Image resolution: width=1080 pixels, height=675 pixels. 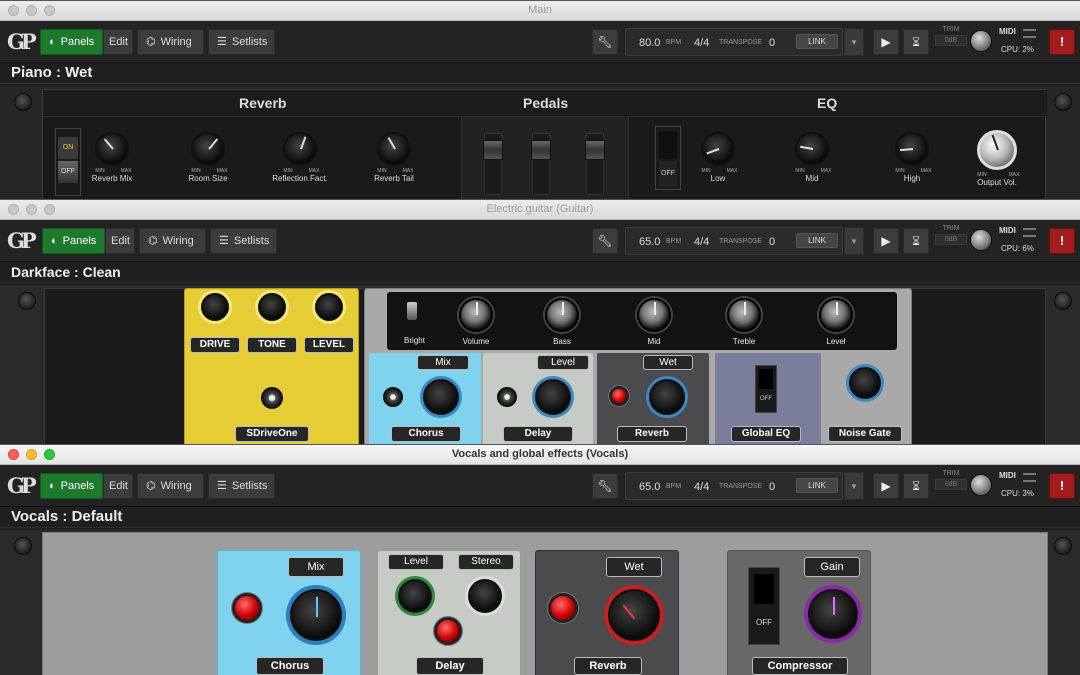 What do you see at coordinates (316, 615) in the screenshot?
I see `vocal-chorus-mix-knob` at bounding box center [316, 615].